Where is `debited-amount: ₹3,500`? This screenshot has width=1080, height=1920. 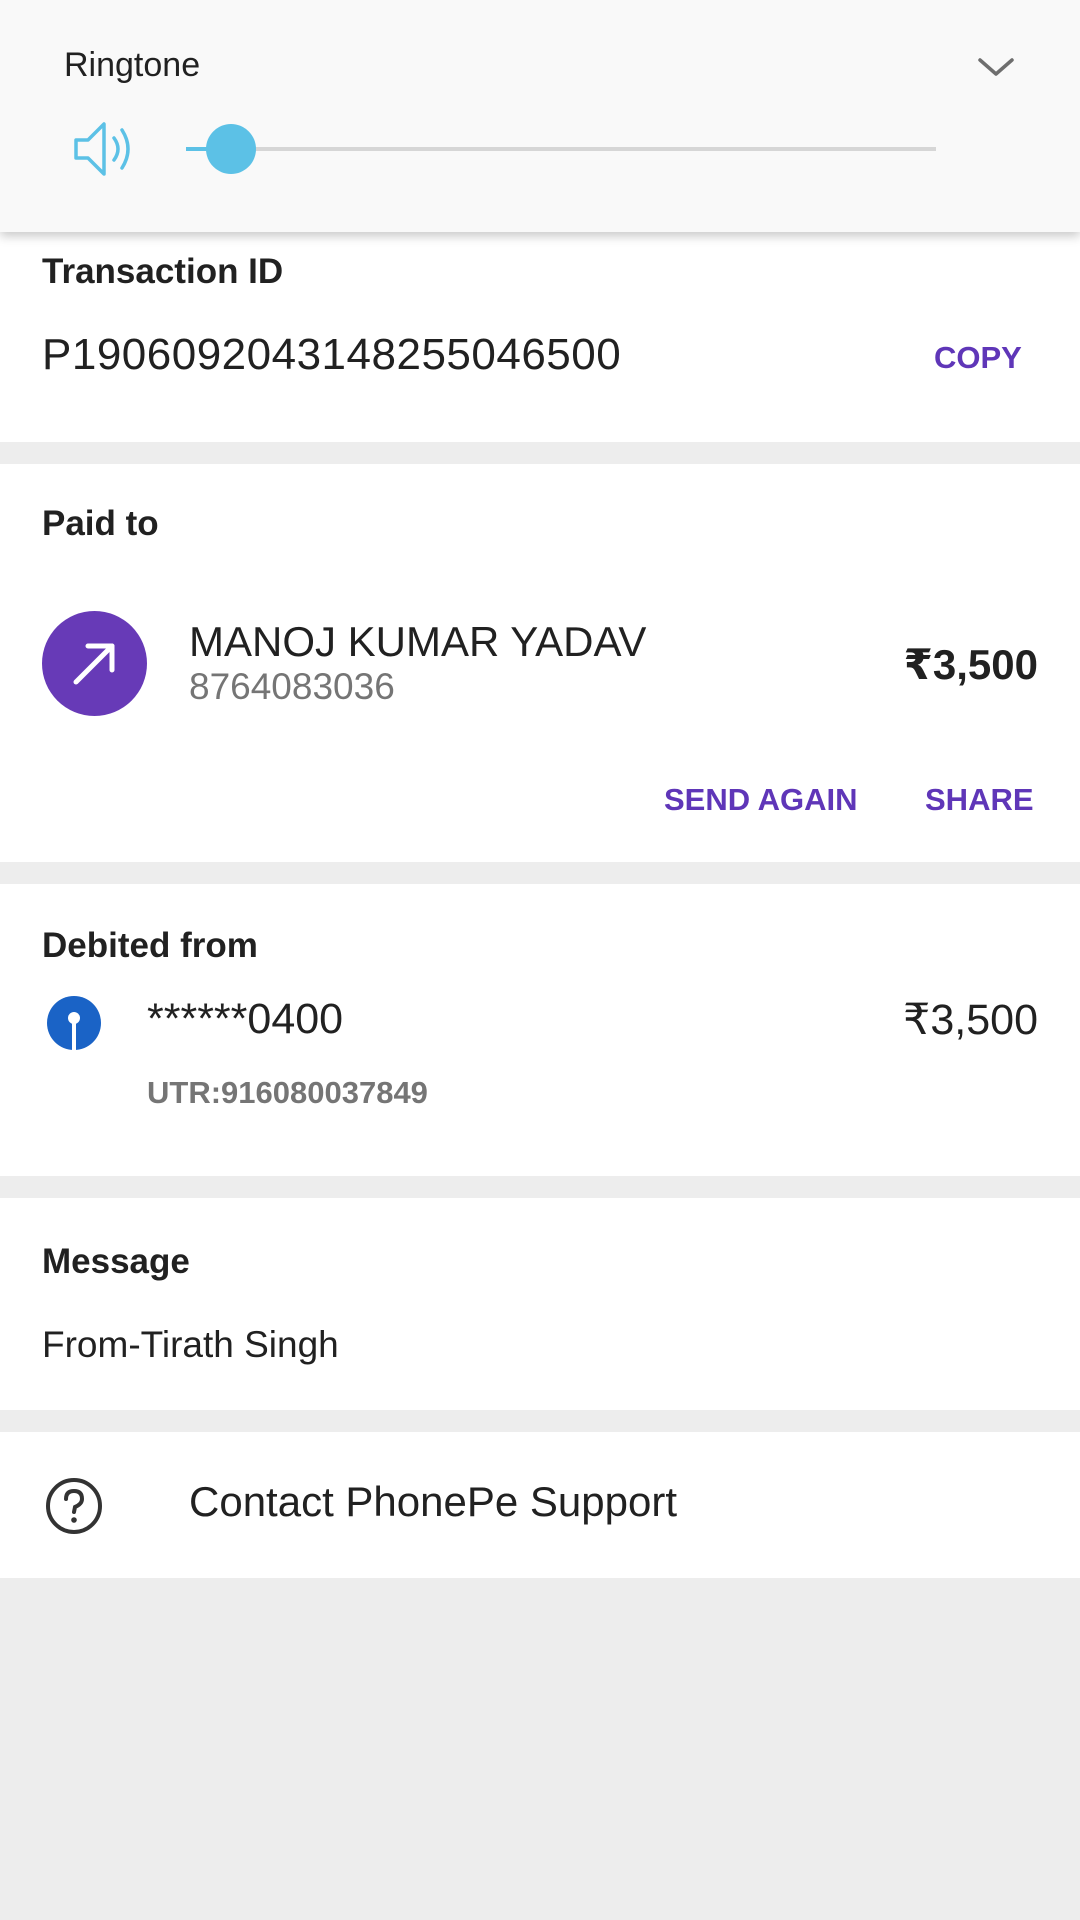
debited-amount: ₹3,500 is located at coordinates (970, 1020).